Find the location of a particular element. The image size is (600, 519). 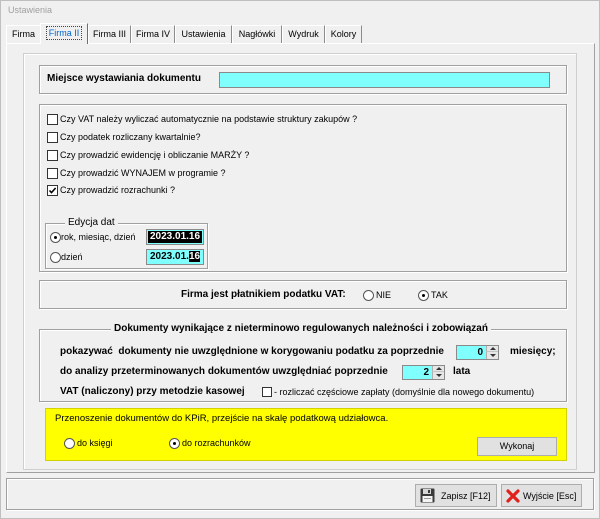

tab-firma: Firma is located at coordinates (23, 34).